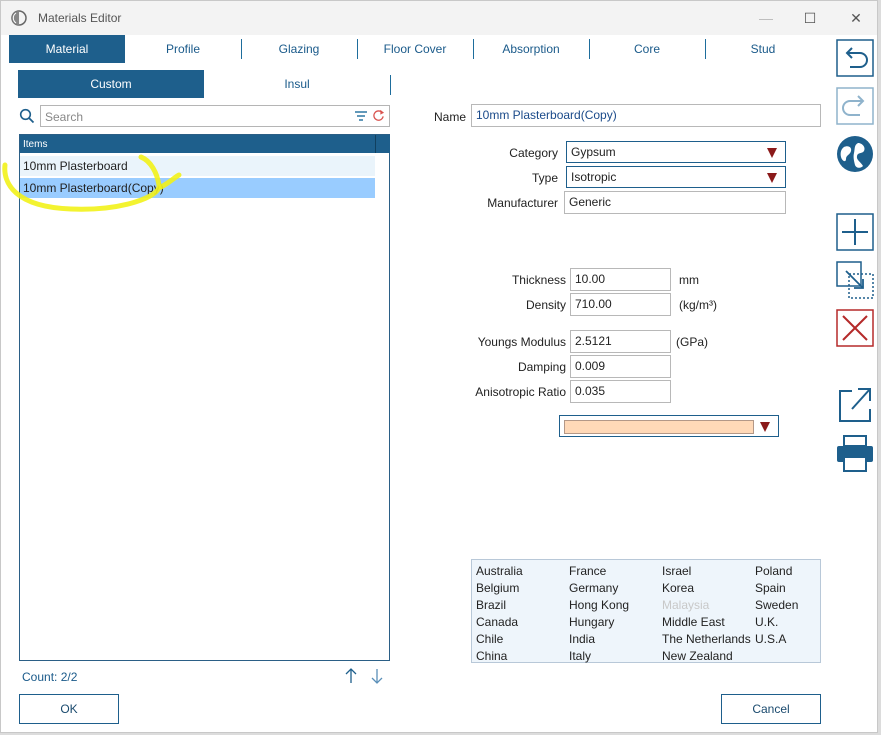 The image size is (881, 735). I want to click on minimize-button: —, so click(766, 18).